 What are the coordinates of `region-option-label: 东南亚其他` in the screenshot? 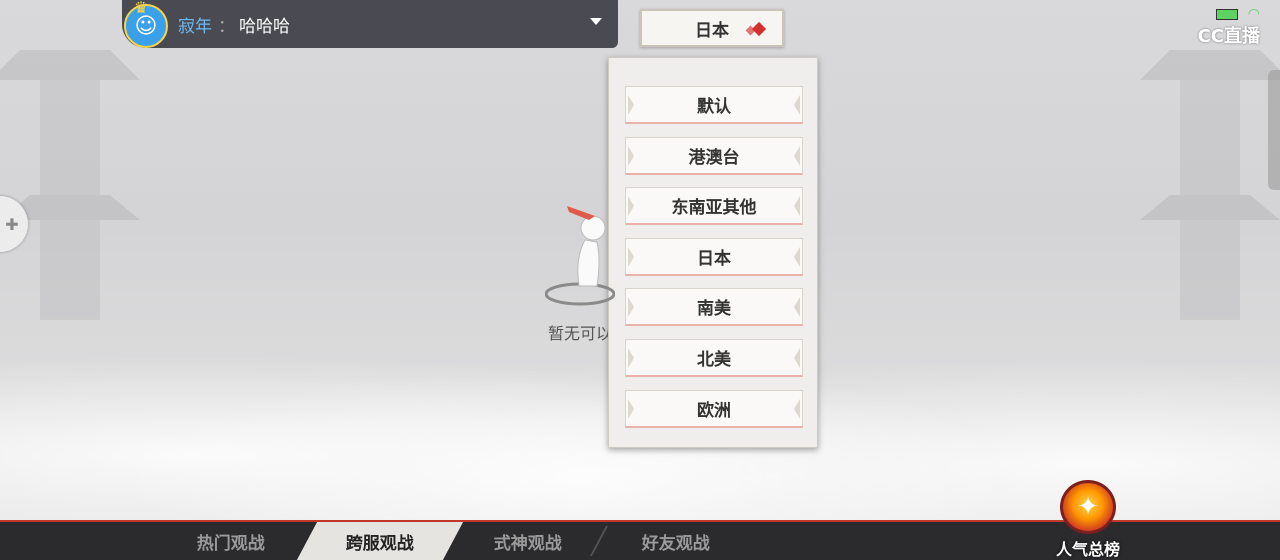 It's located at (714, 208).